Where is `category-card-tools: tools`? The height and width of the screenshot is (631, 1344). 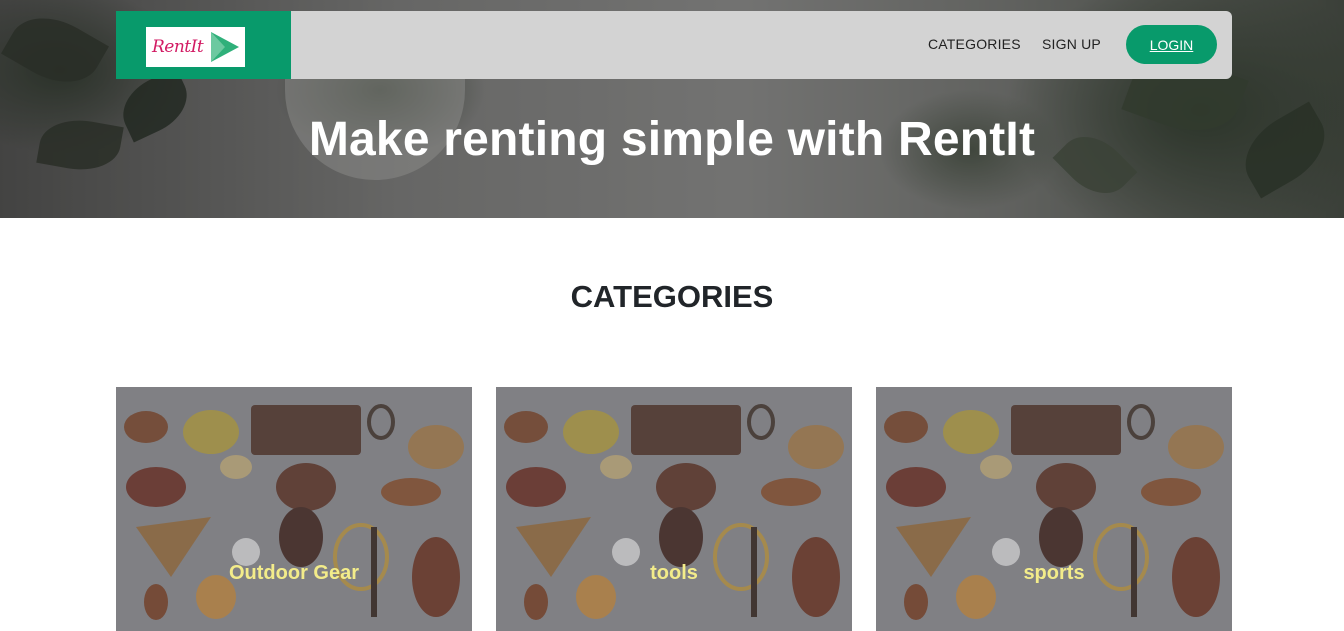
category-card-tools: tools is located at coordinates (674, 509).